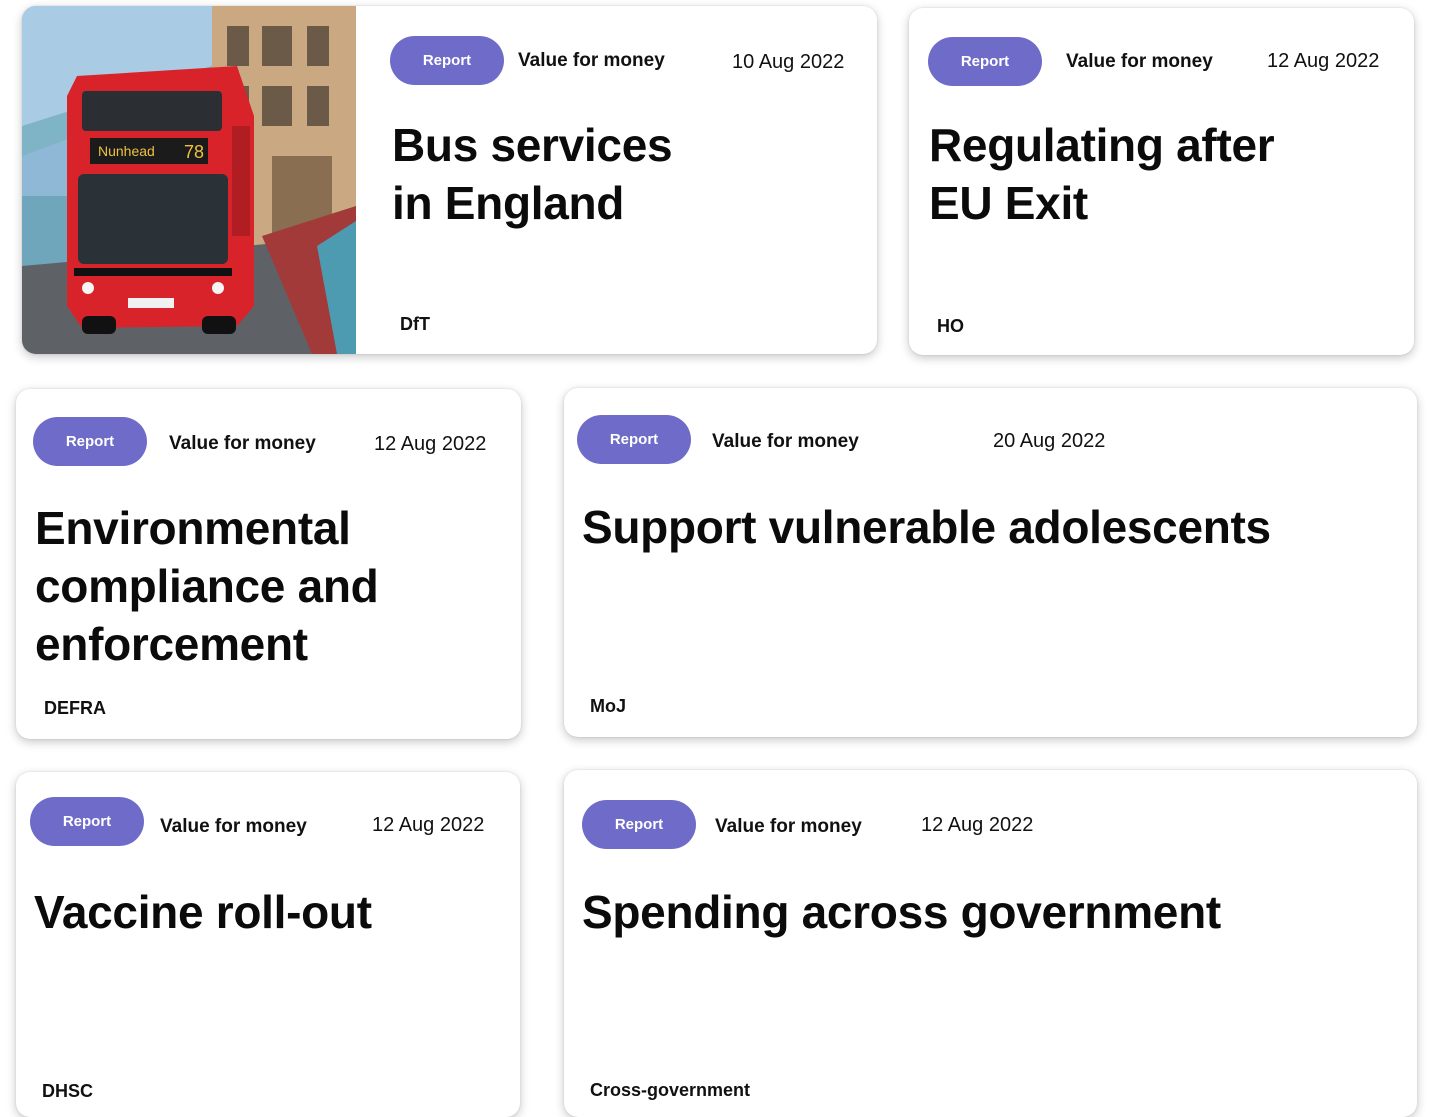 The image size is (1430, 1117). I want to click on publish-date: 20 Aug 2022, so click(1049, 441).